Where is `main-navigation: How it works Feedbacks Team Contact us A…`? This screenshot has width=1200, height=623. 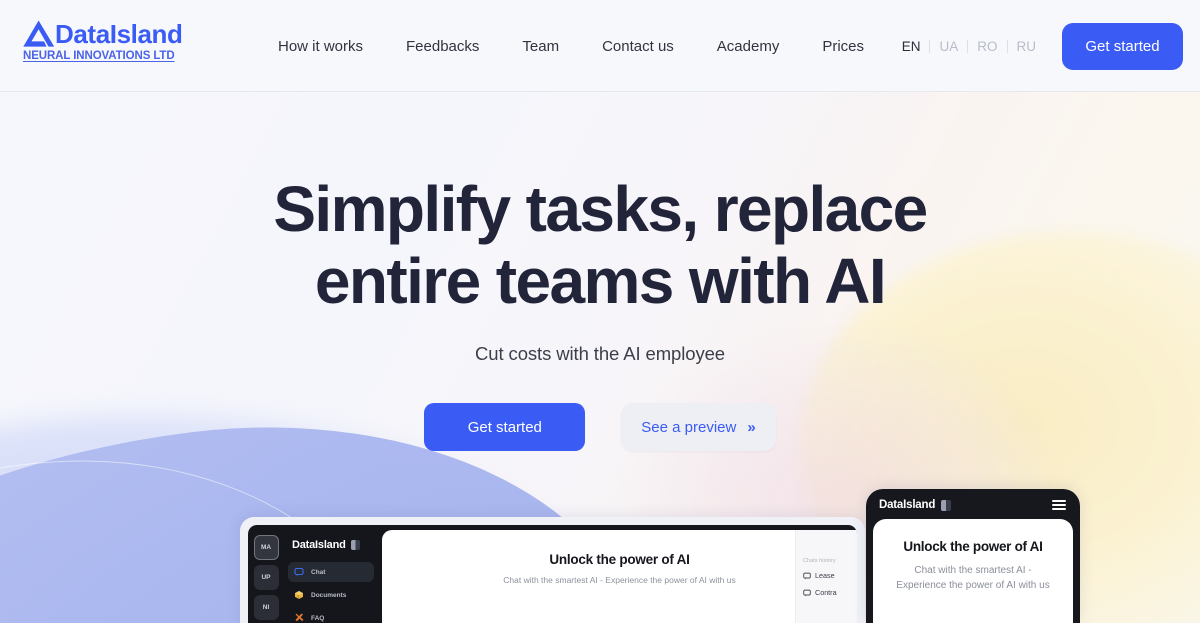
main-navigation: How it works Feedbacks Team Contact us A… is located at coordinates (571, 46).